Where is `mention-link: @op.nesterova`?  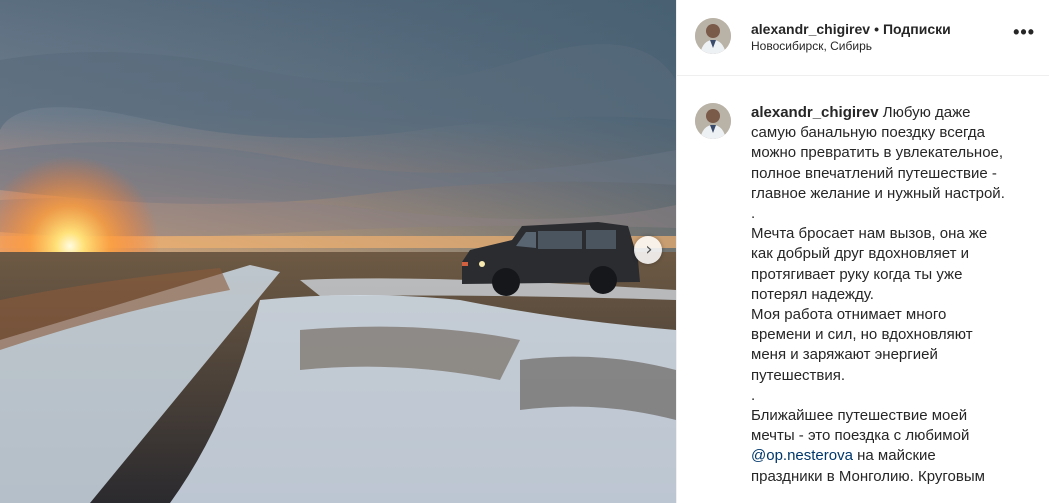 mention-link: @op.nesterova is located at coordinates (802, 455).